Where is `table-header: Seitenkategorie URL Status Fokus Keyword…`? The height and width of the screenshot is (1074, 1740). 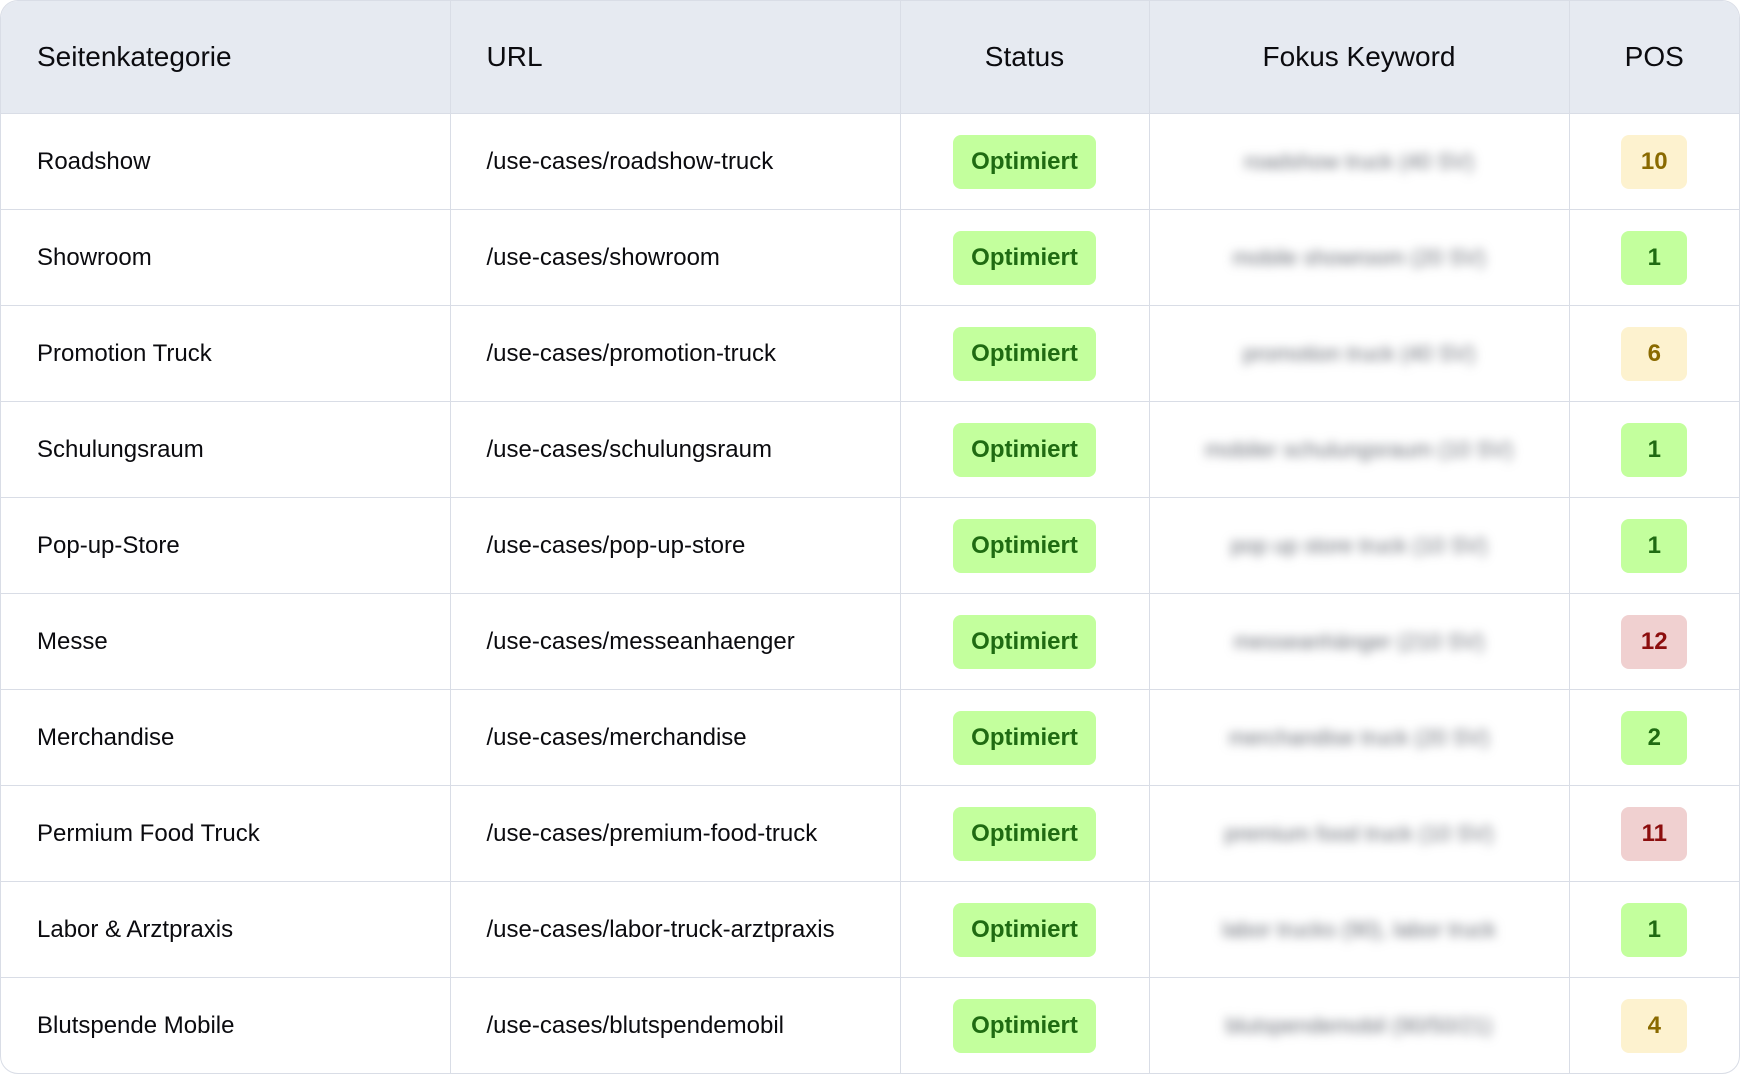
table-header: Seitenkategorie URL Status Fokus Keyword… is located at coordinates (870, 57).